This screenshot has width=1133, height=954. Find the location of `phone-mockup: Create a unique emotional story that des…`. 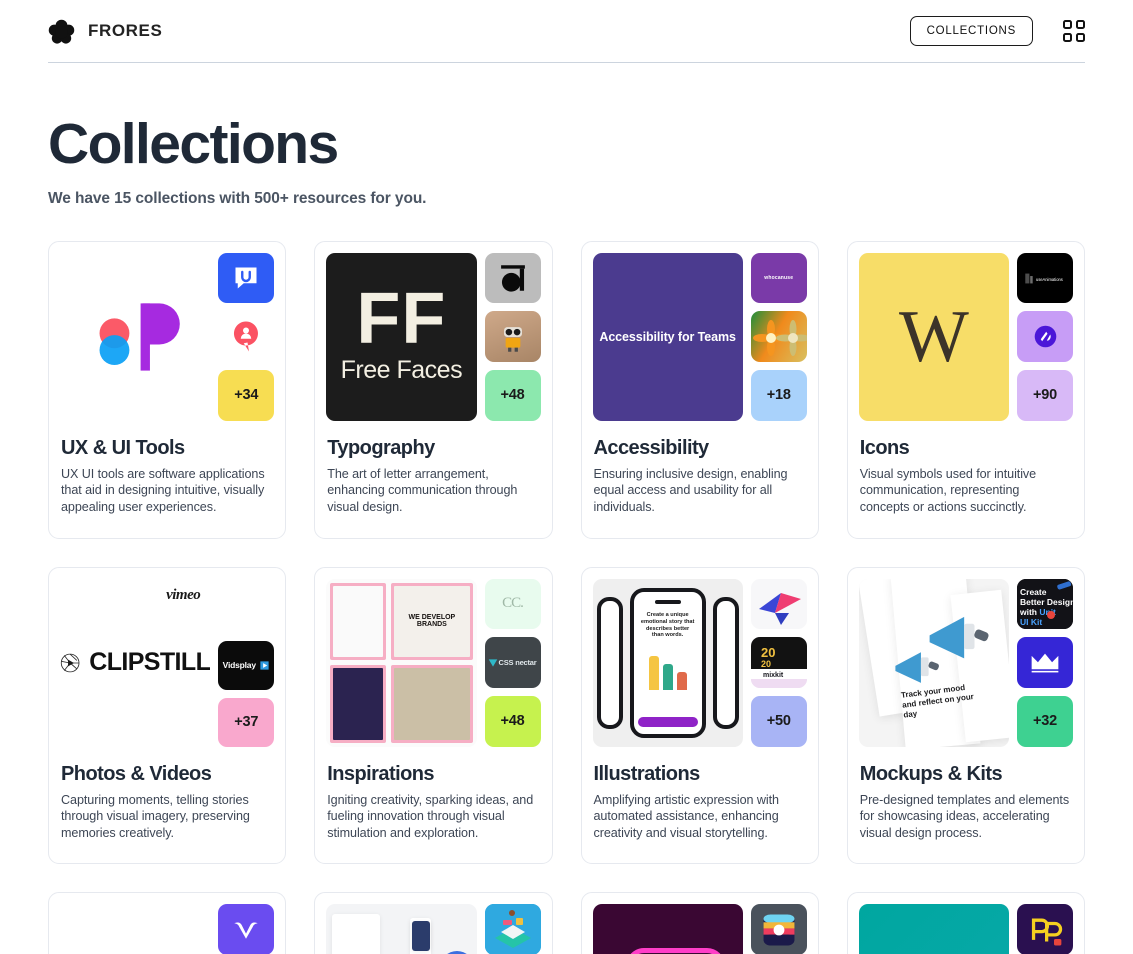

phone-mockup: Create a unique emotional story that des… is located at coordinates (667, 662).